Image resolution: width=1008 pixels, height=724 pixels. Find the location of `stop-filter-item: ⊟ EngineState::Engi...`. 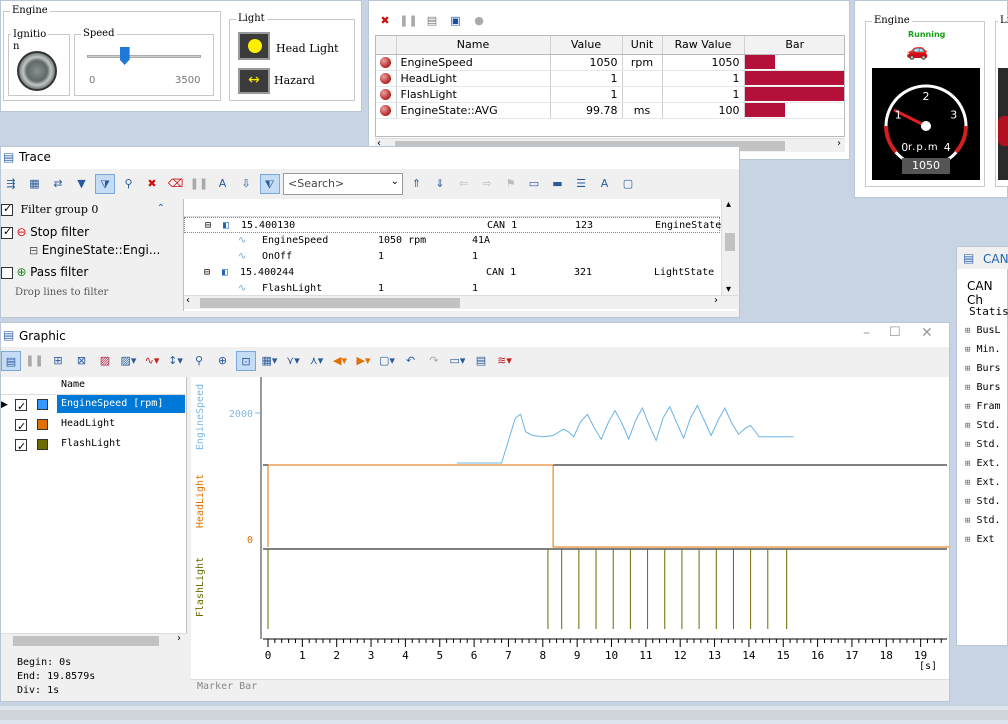

stop-filter-item: ⊟ EngineState::Engi... is located at coordinates (94, 251).